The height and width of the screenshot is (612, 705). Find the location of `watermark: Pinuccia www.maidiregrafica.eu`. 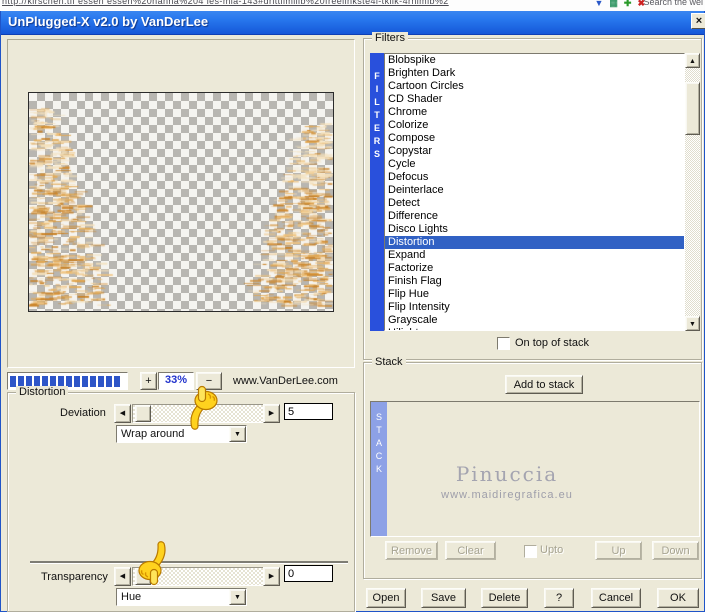

watermark: Pinuccia www.maidiregrafica.eu is located at coordinates (507, 481).